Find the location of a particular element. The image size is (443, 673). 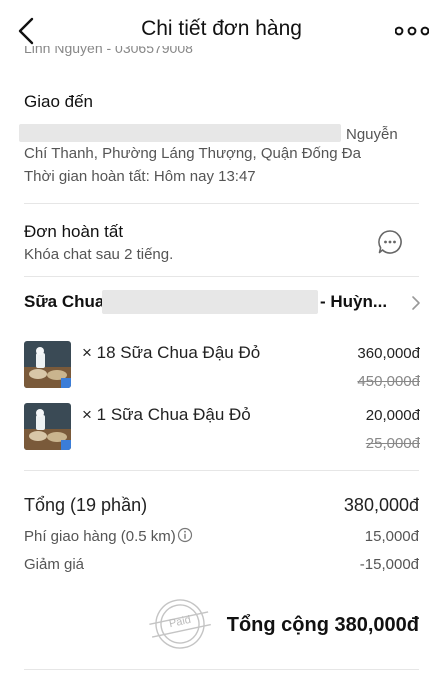

grand-total: Tổng cộng 380,000đ is located at coordinates (322, 625).